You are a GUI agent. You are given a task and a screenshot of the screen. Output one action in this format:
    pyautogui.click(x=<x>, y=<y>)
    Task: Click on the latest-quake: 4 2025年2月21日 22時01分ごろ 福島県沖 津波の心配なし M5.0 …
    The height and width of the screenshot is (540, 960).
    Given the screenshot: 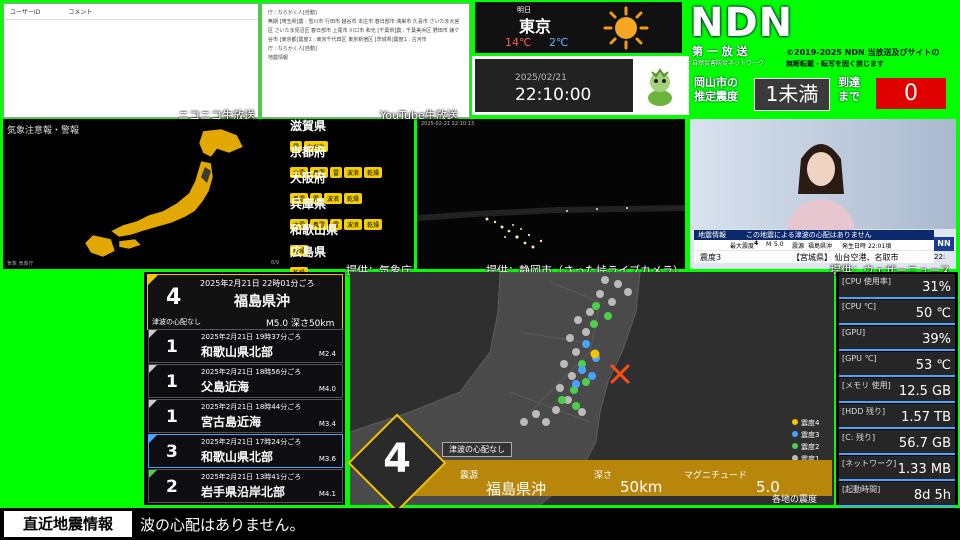 What is the action you would take?
    pyautogui.click(x=245, y=302)
    